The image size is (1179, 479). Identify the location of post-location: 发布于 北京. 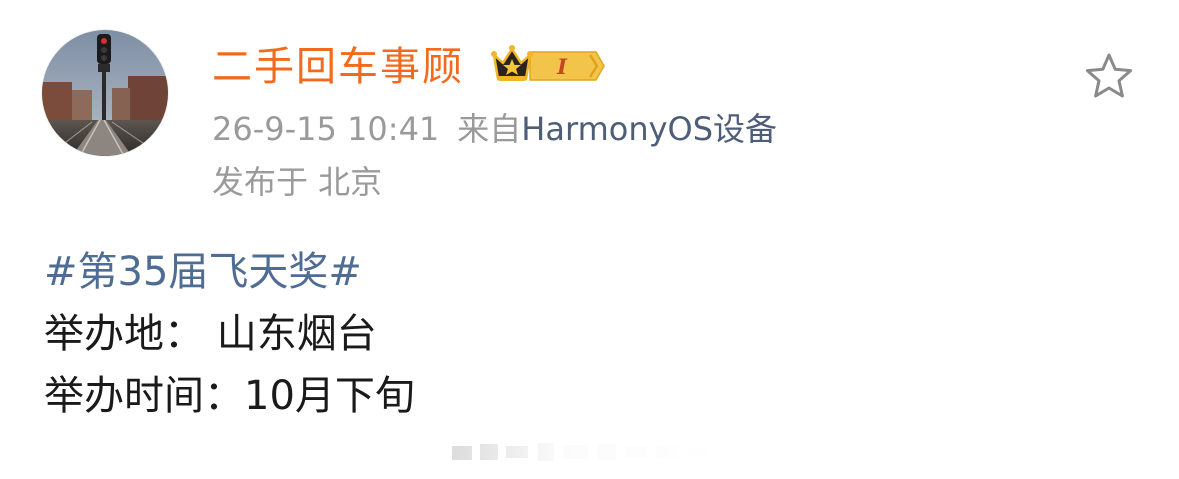
(297, 182).